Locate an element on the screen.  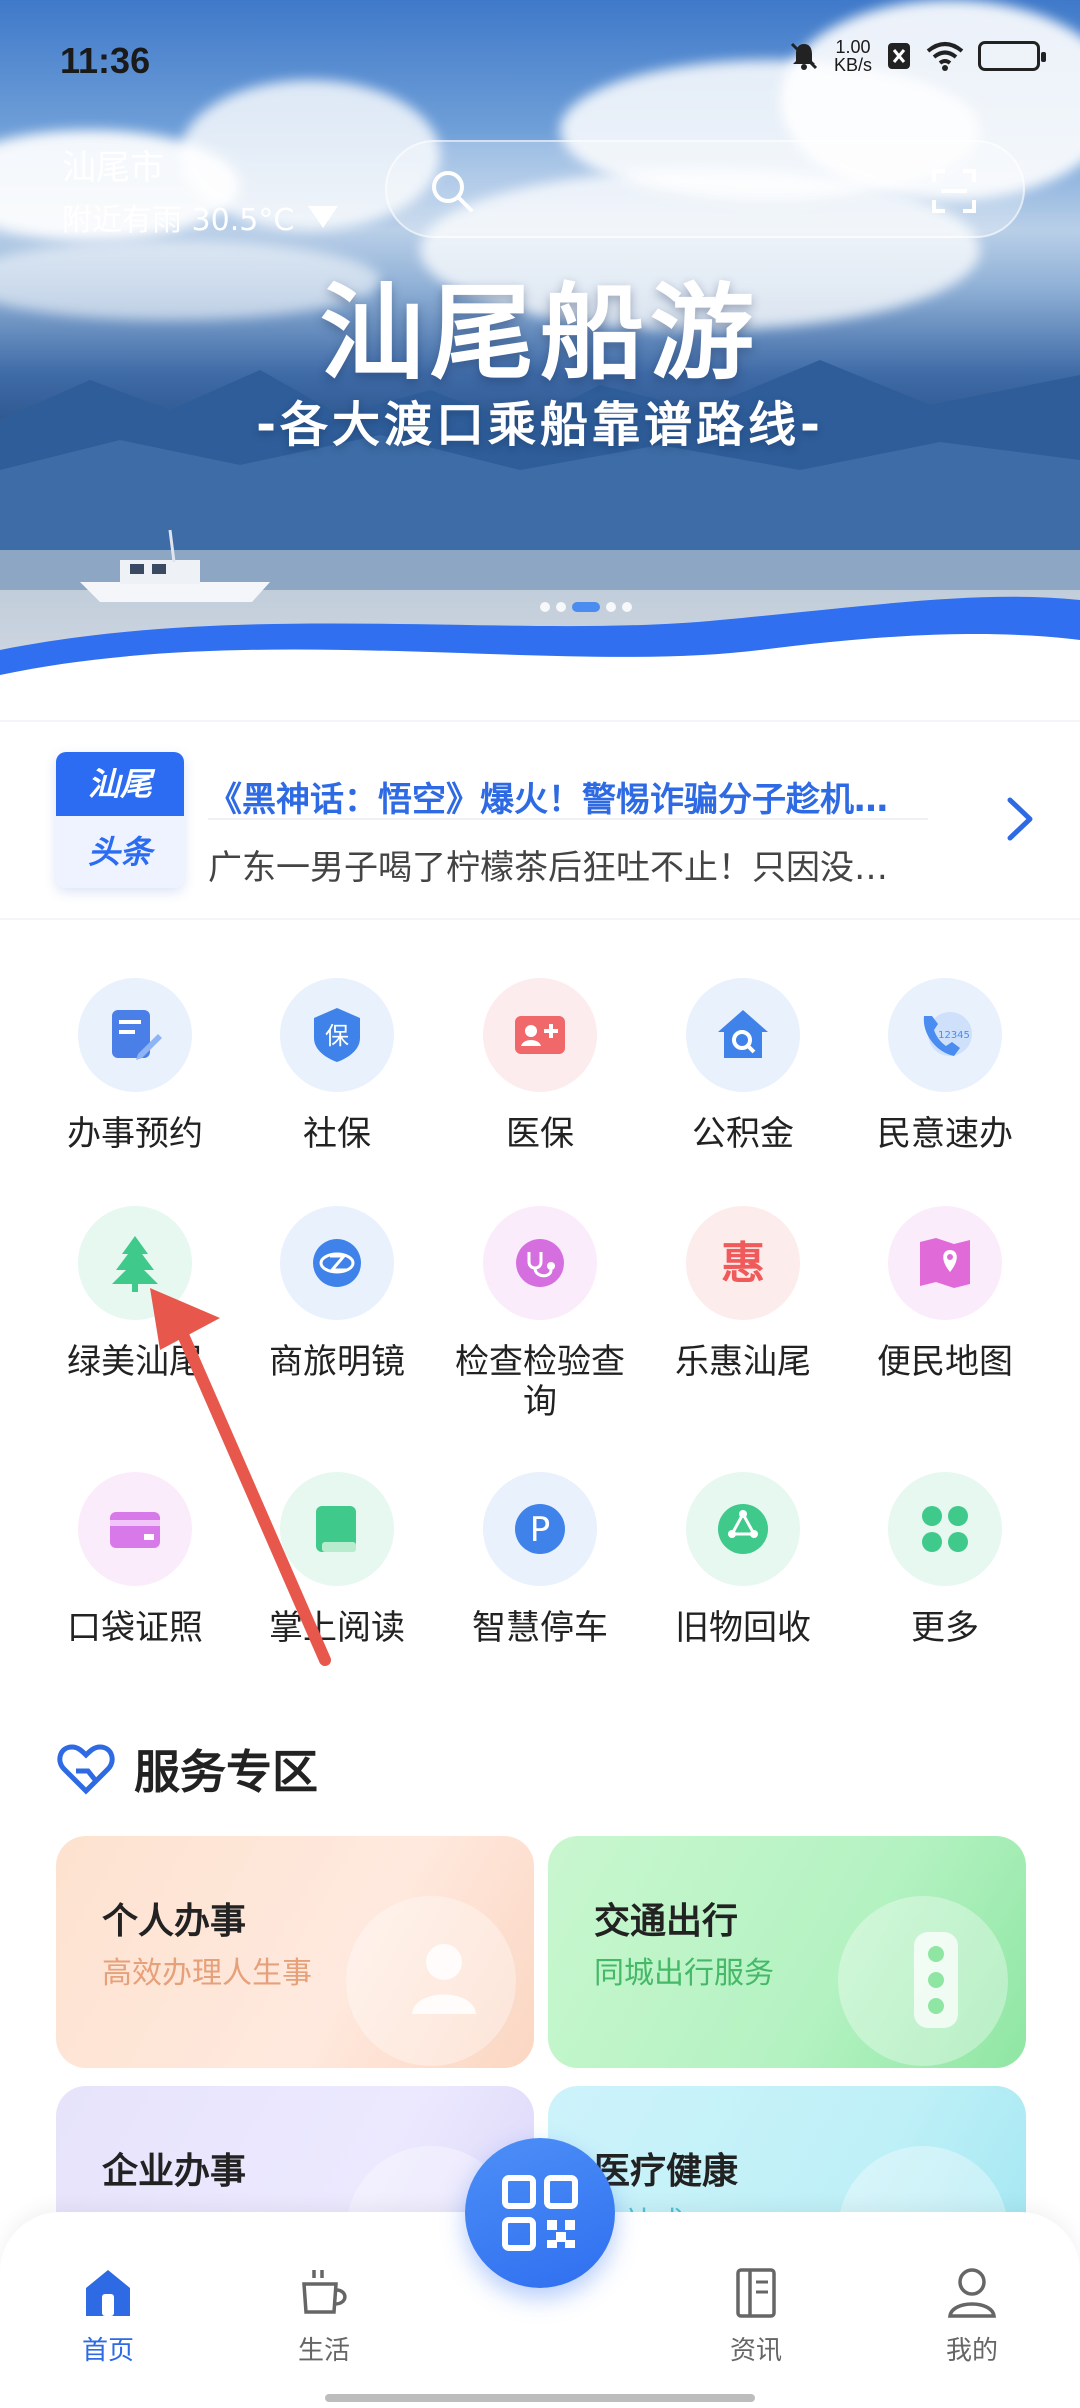
grid-item-housing-fund: 公积金 is located at coordinates (743, 1066).